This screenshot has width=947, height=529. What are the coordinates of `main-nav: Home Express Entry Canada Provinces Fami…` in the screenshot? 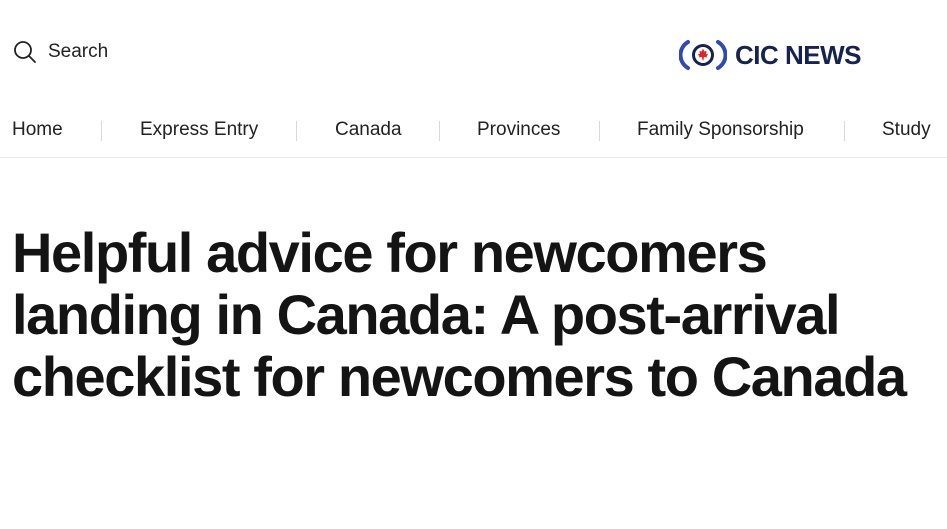 It's located at (473, 131).